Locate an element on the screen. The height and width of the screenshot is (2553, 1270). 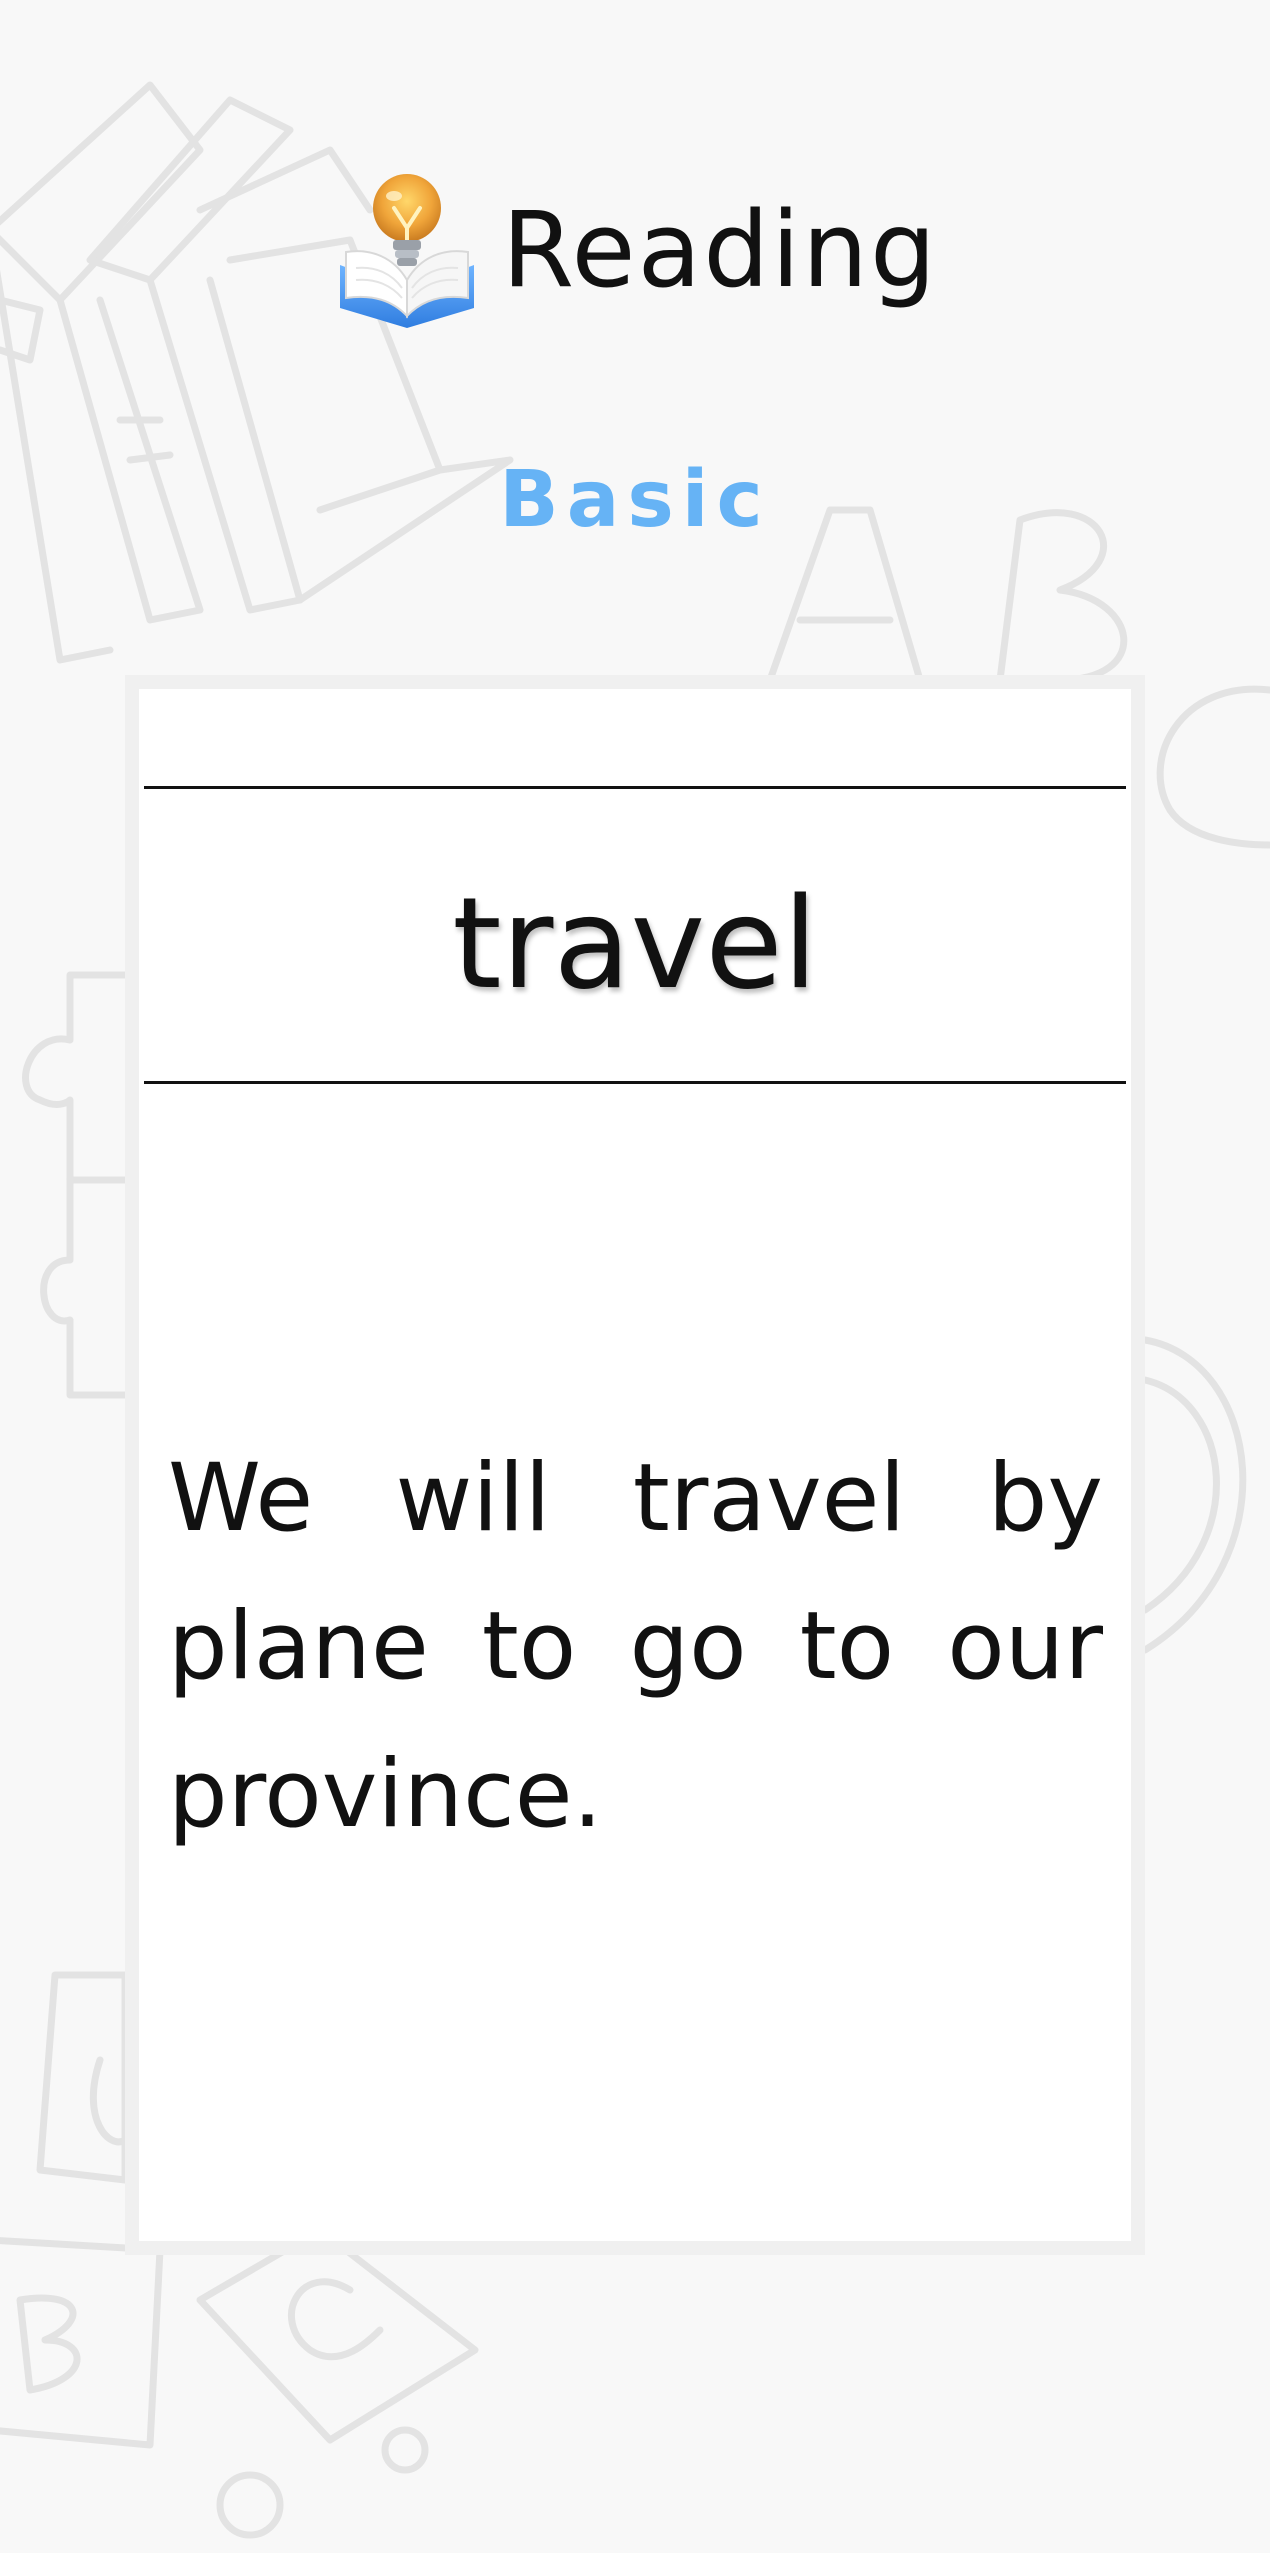
level-label: Basic is located at coordinates (635, 500).